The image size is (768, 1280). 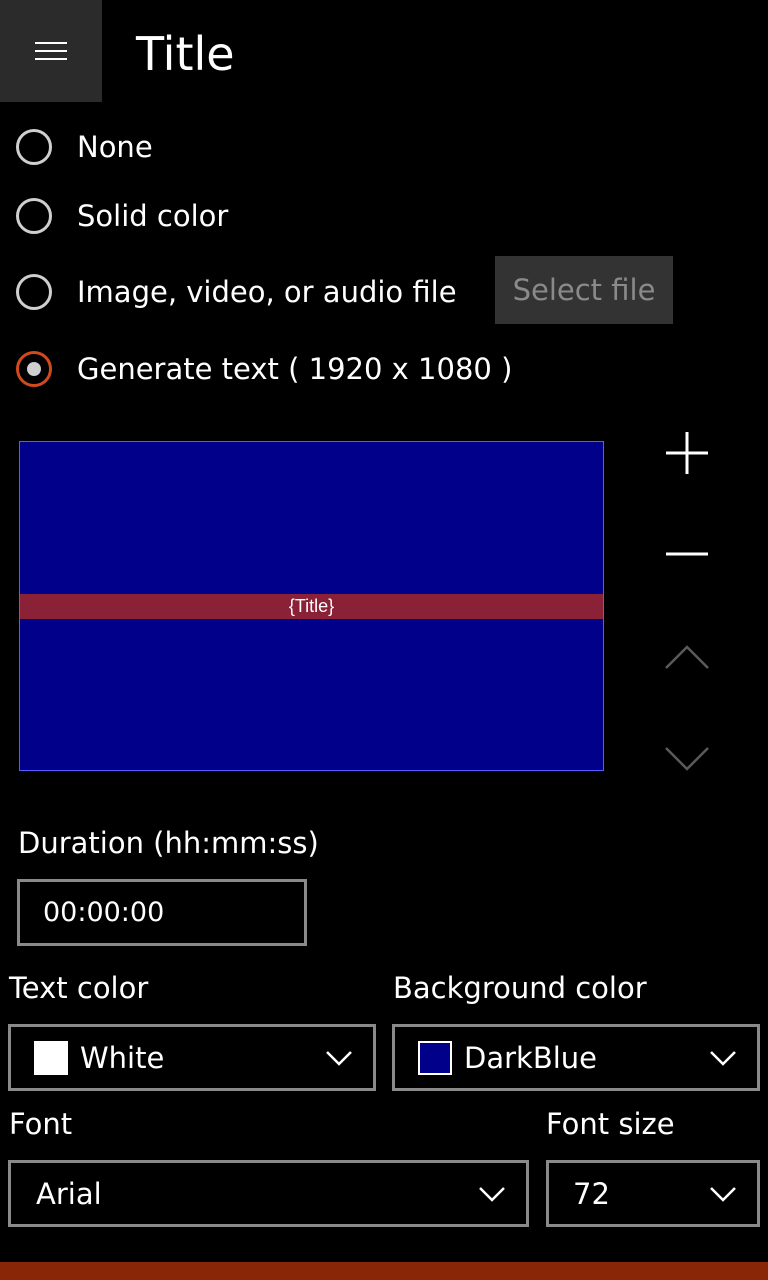 I want to click on menu-button, so click(x=51, y=51).